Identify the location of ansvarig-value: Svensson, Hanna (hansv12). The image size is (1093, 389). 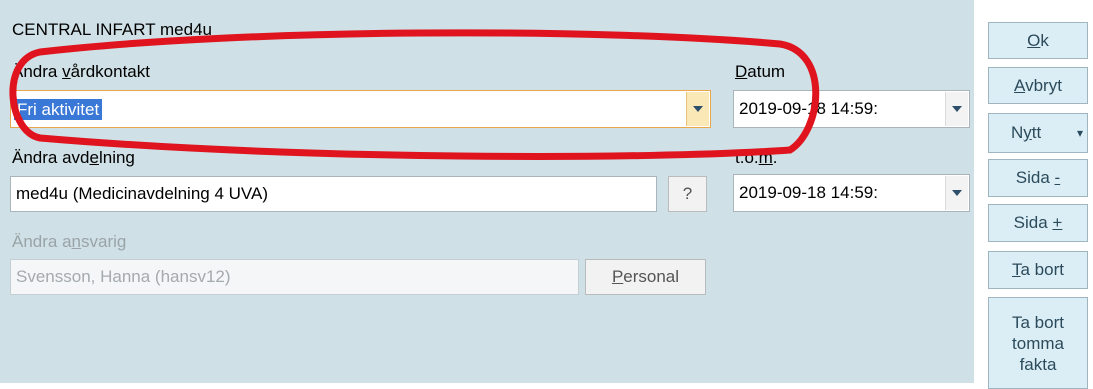
(123, 276).